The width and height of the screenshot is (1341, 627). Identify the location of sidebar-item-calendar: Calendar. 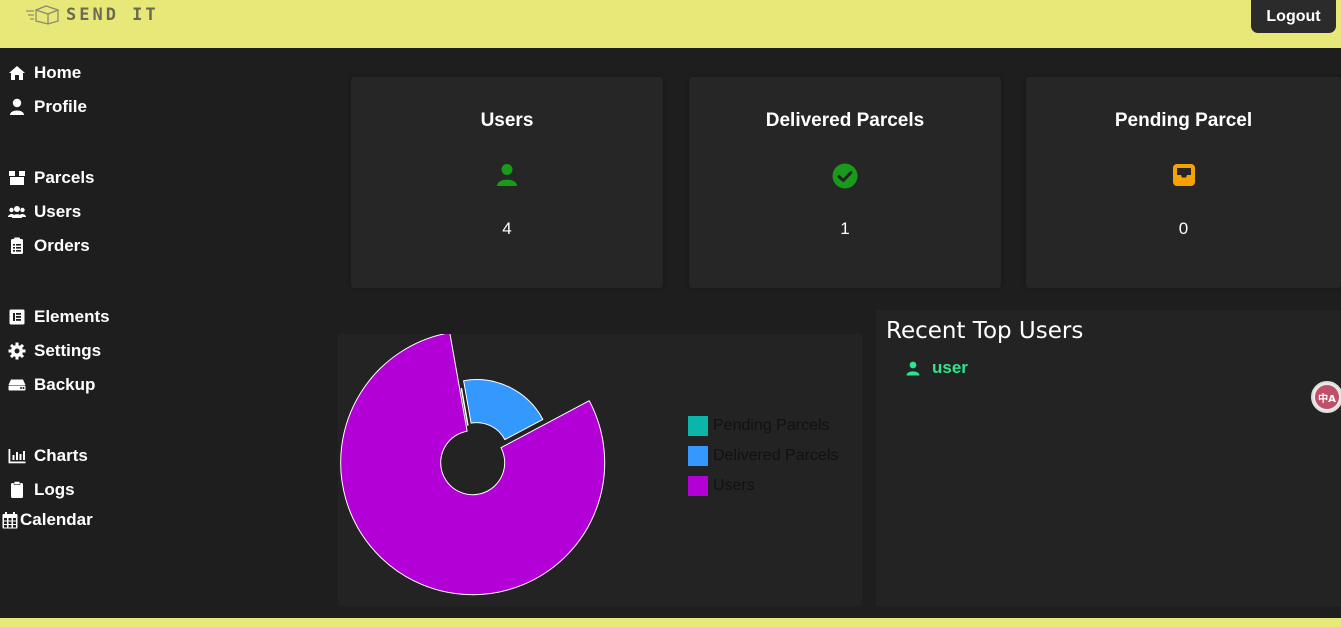
(47, 520).